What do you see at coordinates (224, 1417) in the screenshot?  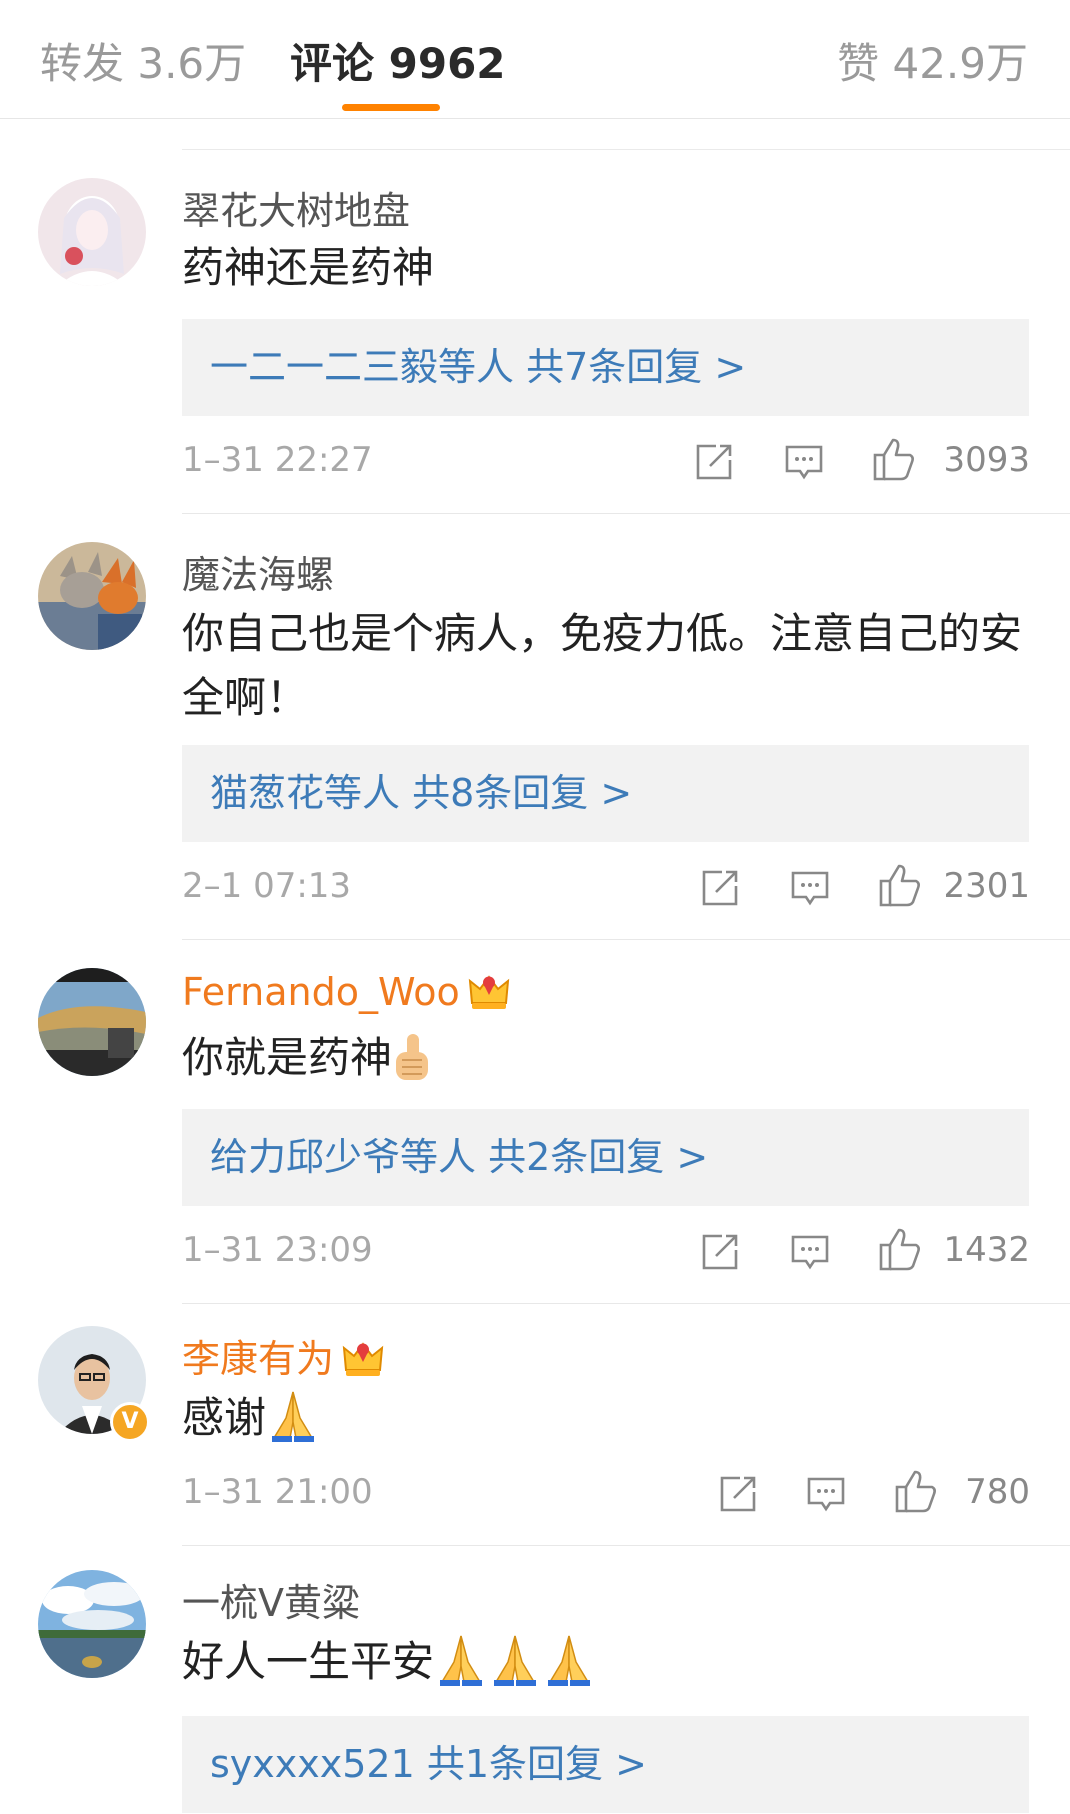 I see `comment-text-value: 感谢` at bounding box center [224, 1417].